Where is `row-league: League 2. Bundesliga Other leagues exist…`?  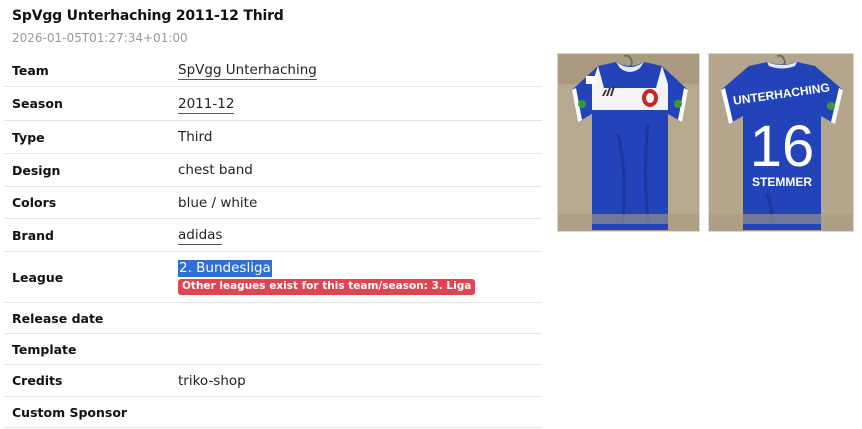
row-league: League 2. Bundesliga Other leagues exist… is located at coordinates (273, 277).